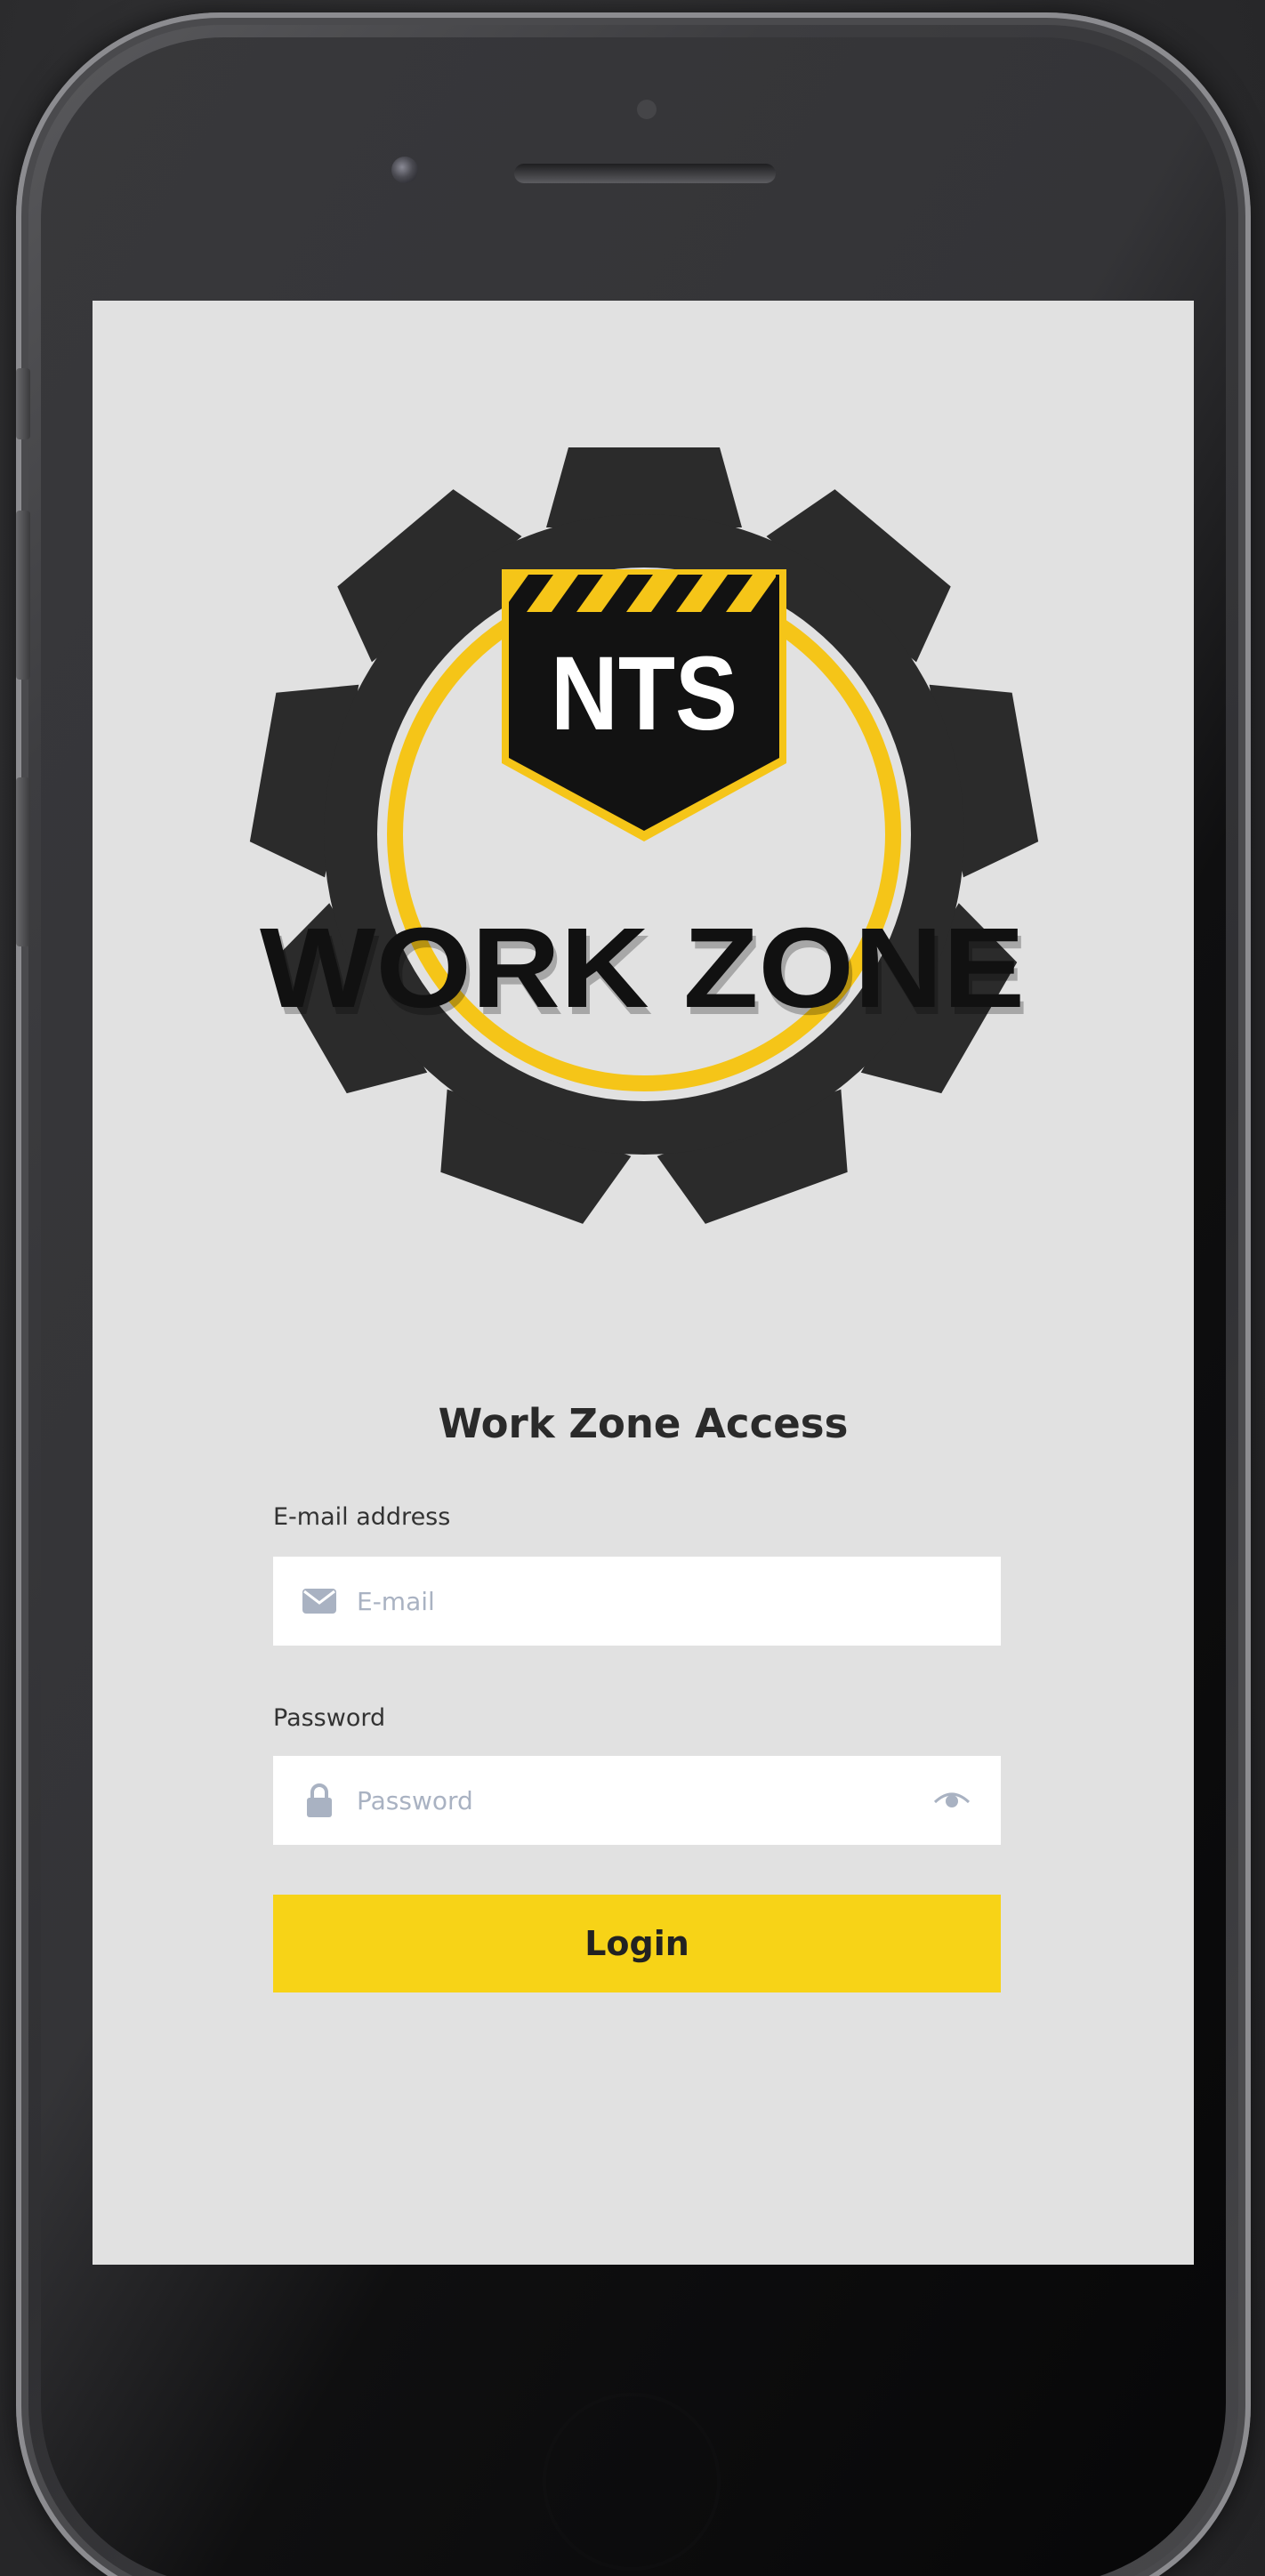 The image size is (1265, 2576). I want to click on earpiece-speaker, so click(645, 173).